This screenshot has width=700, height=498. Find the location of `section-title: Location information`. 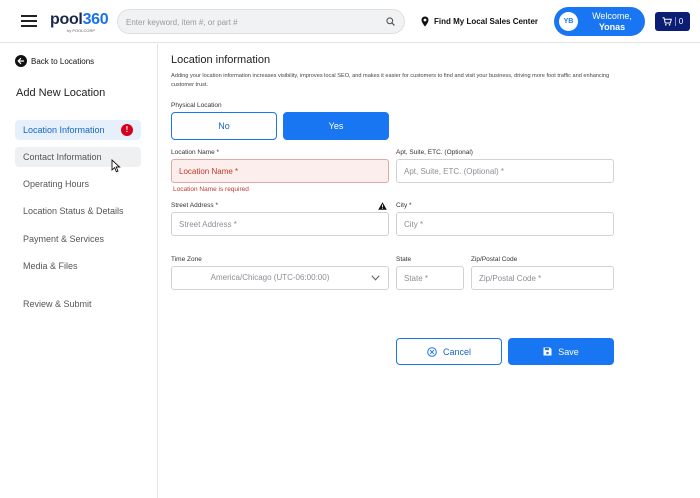

section-title: Location information is located at coordinates (221, 60).